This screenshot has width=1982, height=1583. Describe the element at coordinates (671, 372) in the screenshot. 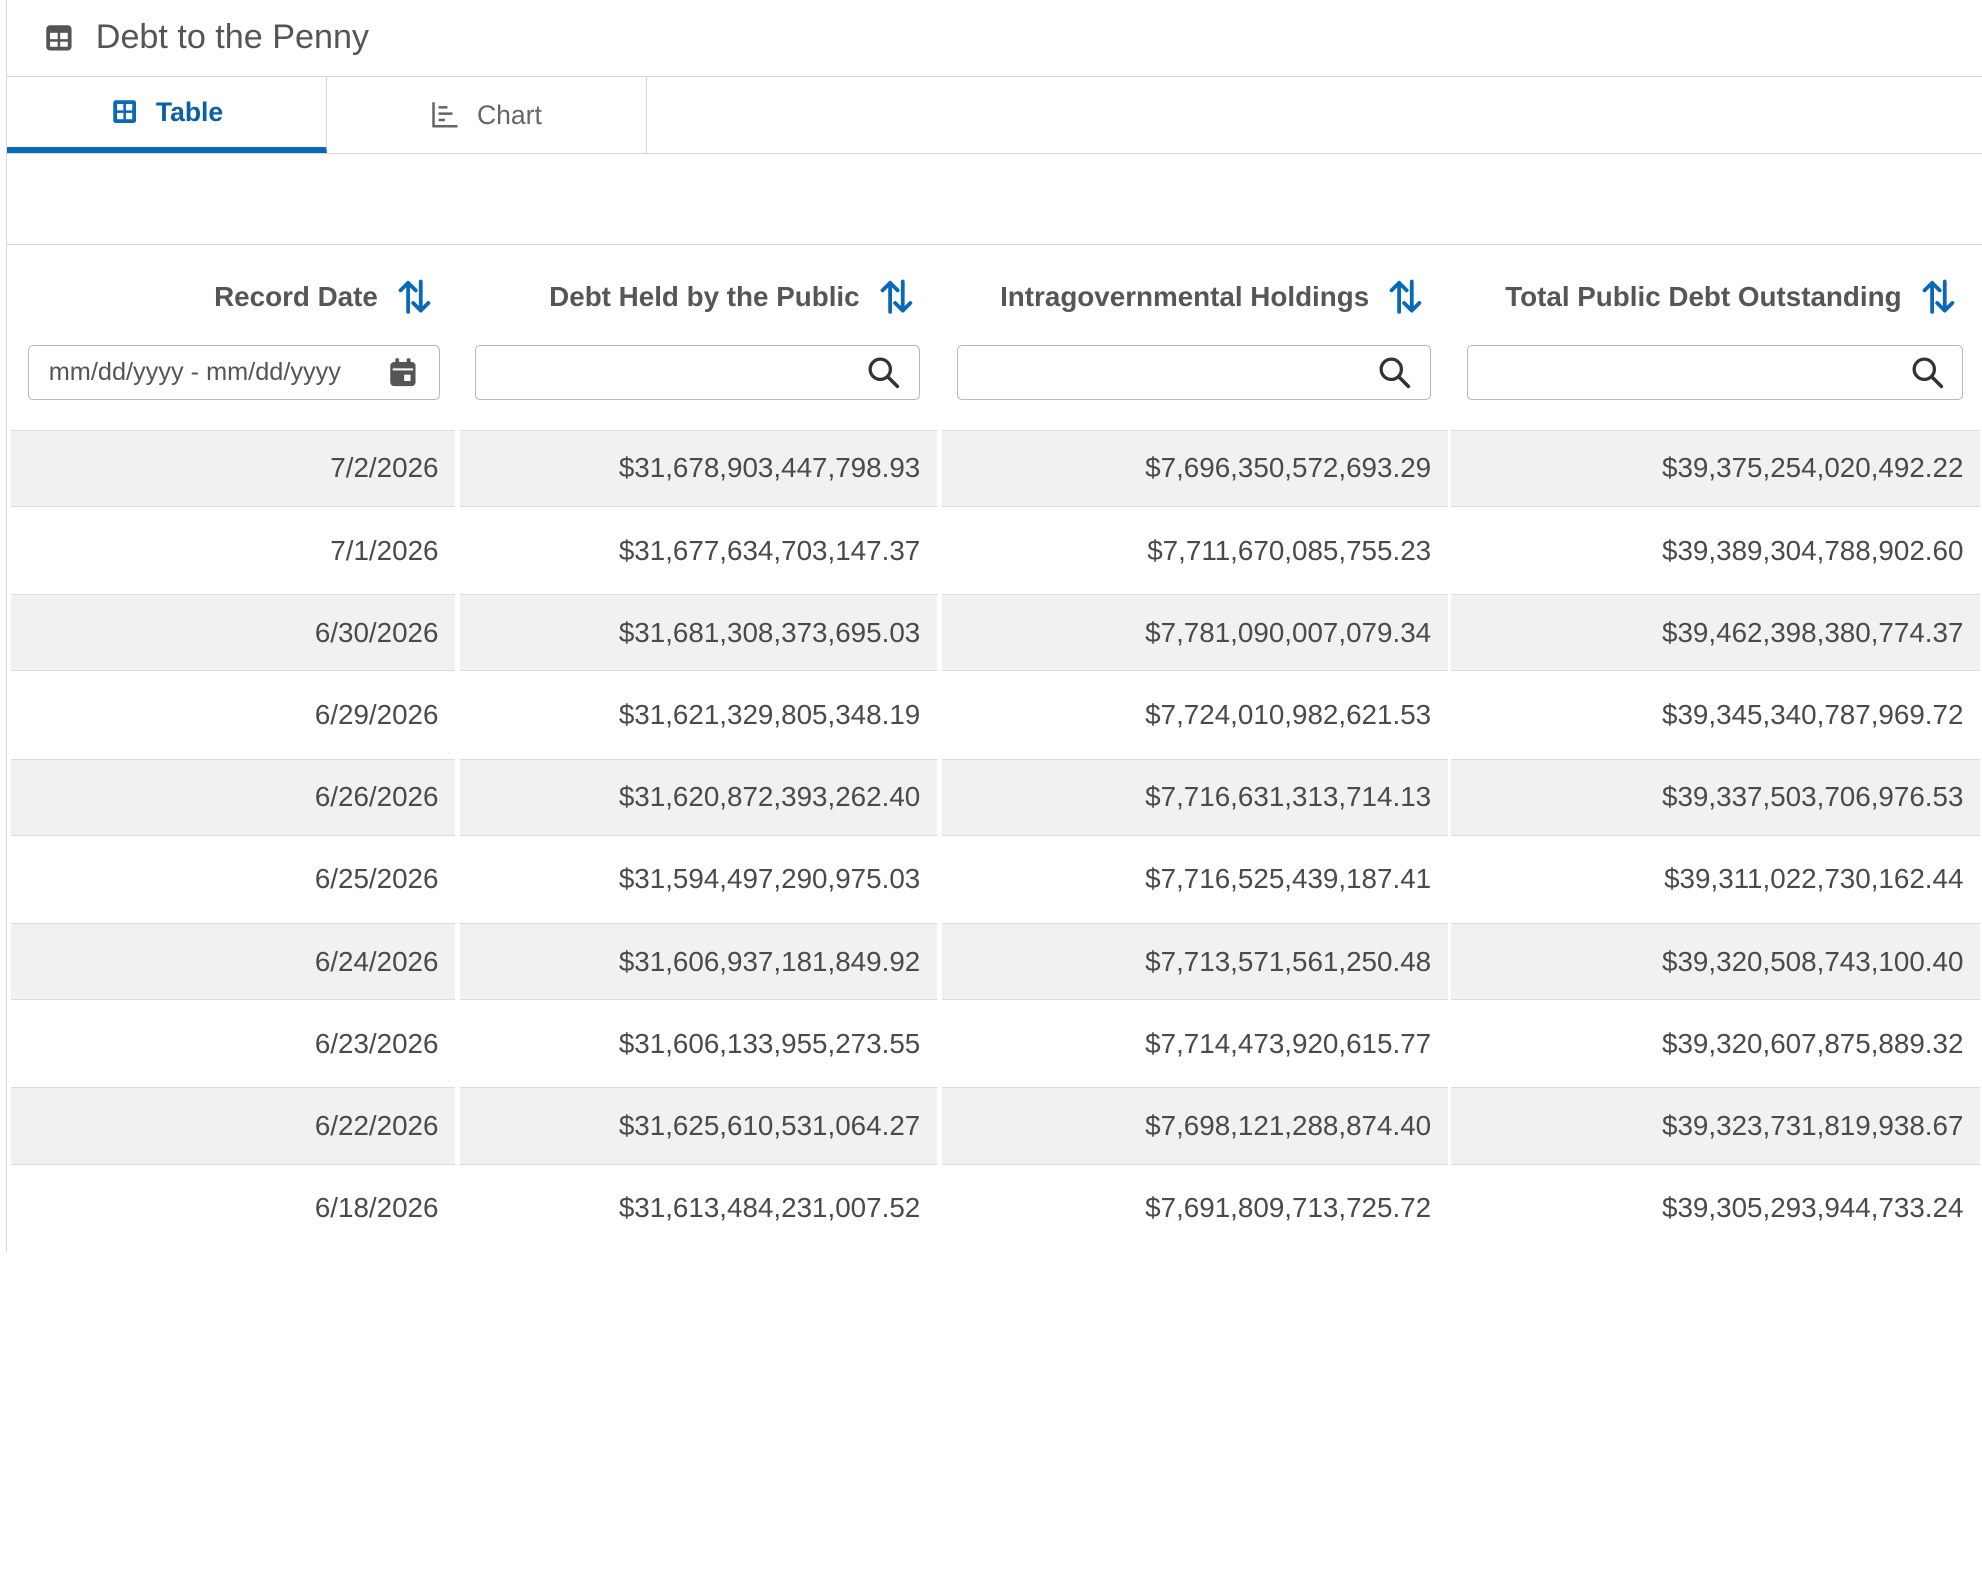

I see `debt-held-by-public-search-input` at that location.